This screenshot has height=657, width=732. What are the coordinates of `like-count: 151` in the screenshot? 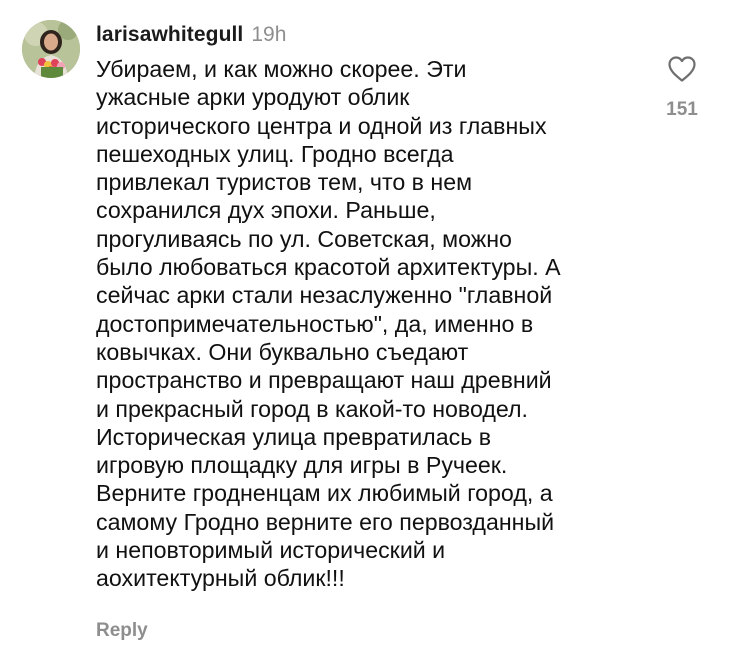 It's located at (682, 109).